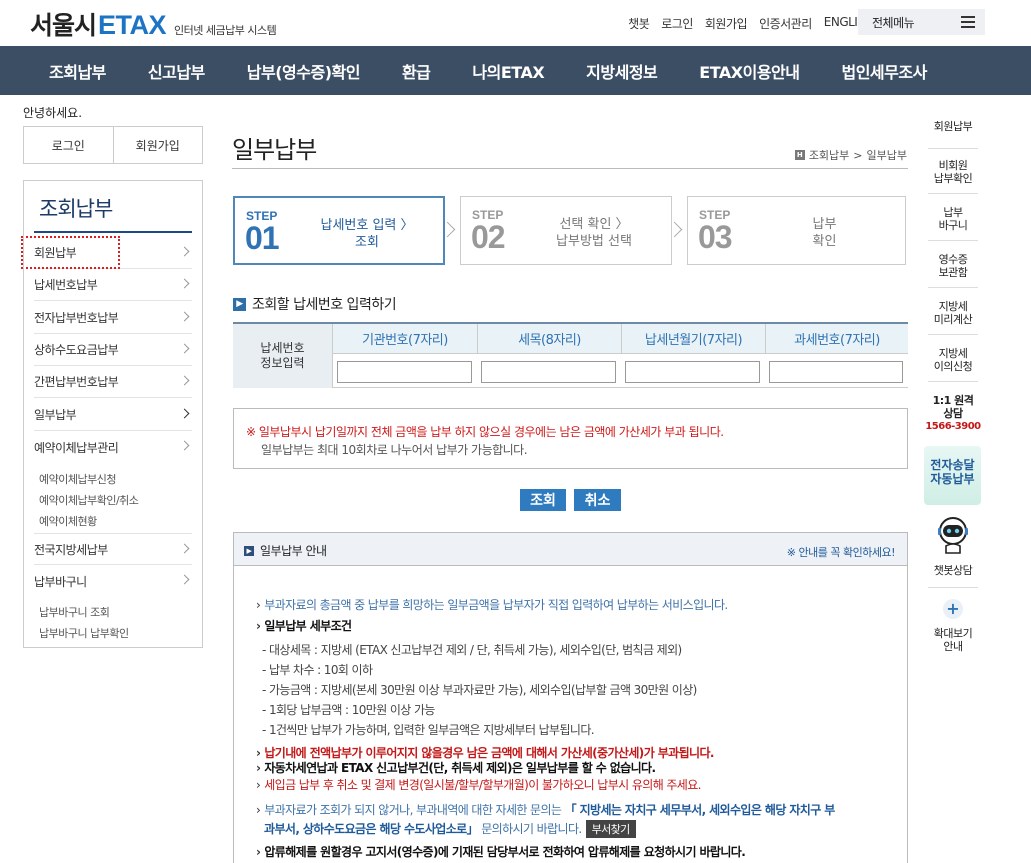 The image size is (1031, 863). I want to click on row-header-line: 정보입력, so click(282, 363).